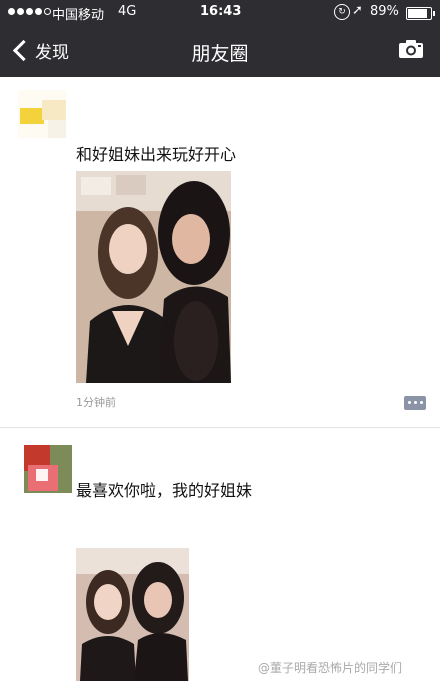  Describe the element at coordinates (78, 15) in the screenshot. I see `carrier-name: 中国移动` at that location.